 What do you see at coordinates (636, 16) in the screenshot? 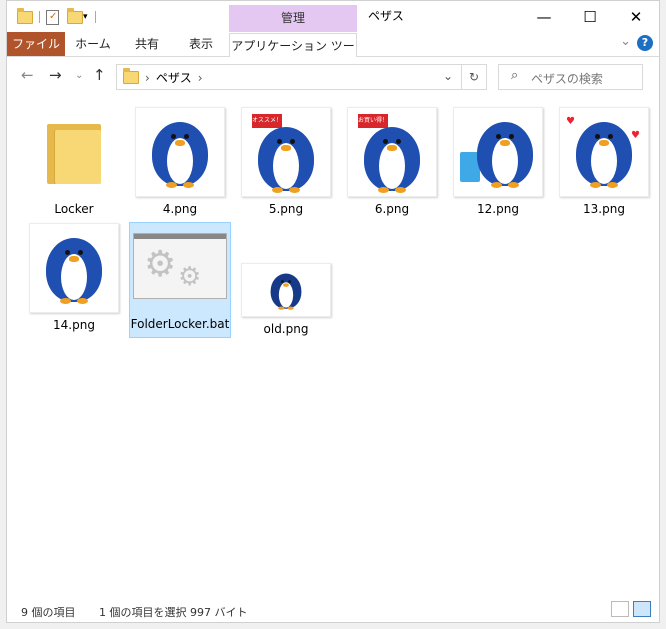
I see `close-button: ✕` at bounding box center [636, 16].